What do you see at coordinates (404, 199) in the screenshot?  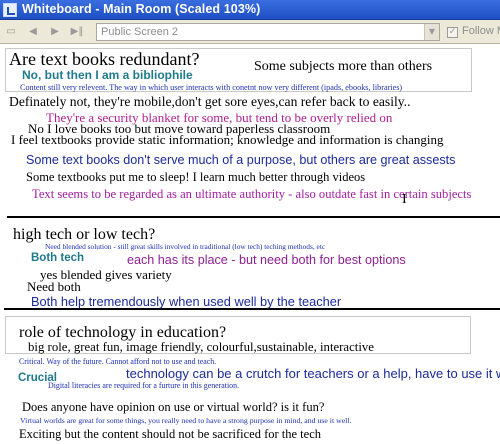 I see `text-cursor-icon: I` at bounding box center [404, 199].